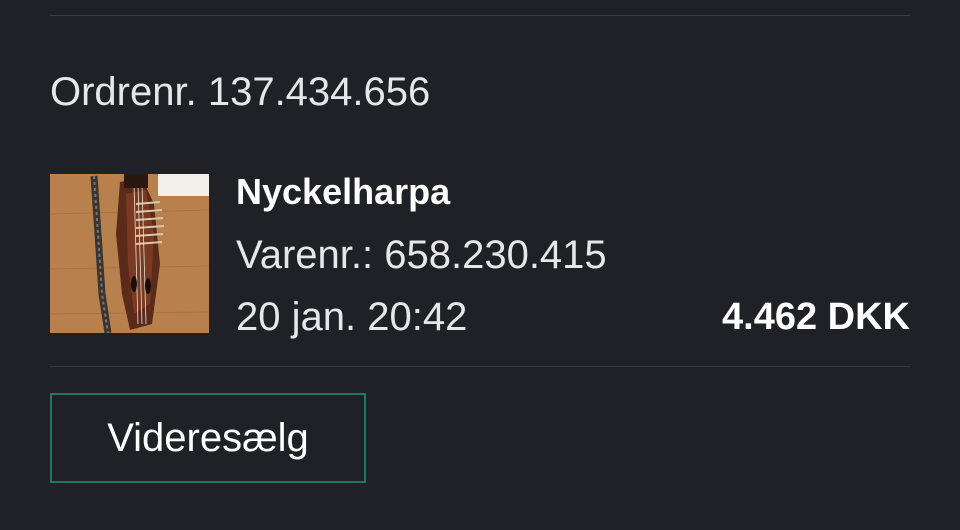  I want to click on product-thumbnail, so click(129, 253).